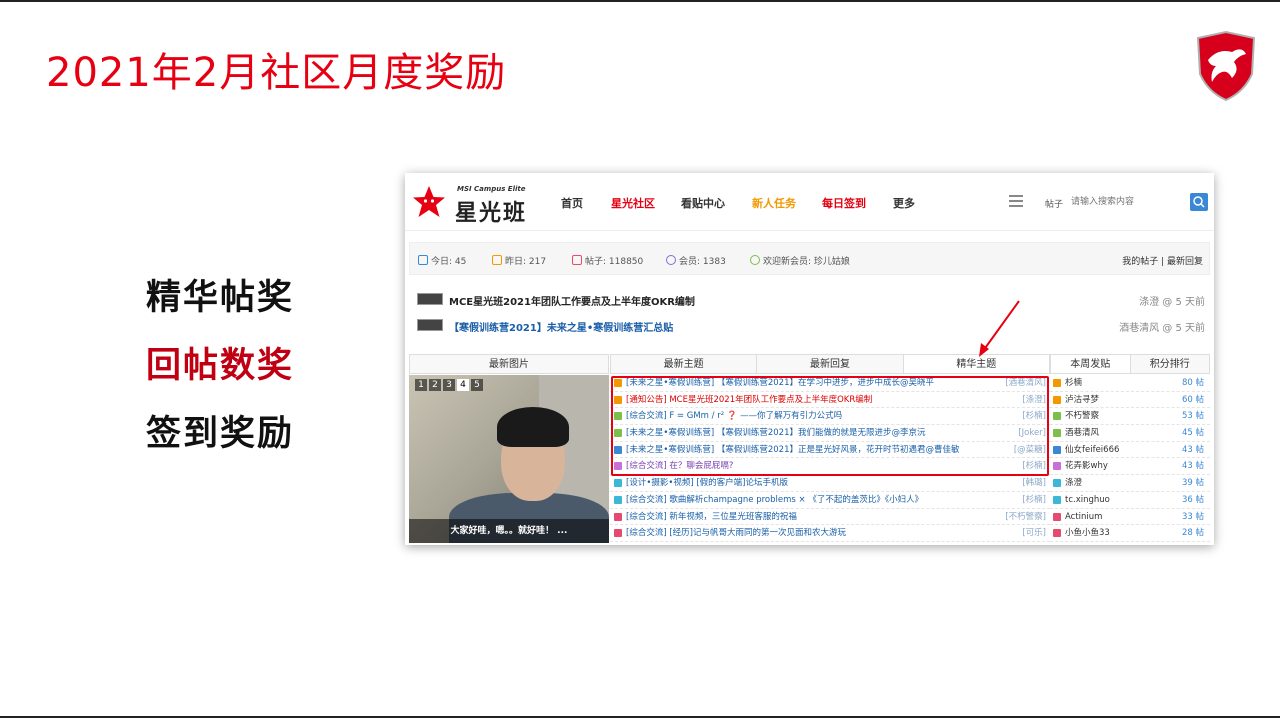 This screenshot has width=1280, height=720. Describe the element at coordinates (1199, 202) in the screenshot. I see `search-button` at that location.